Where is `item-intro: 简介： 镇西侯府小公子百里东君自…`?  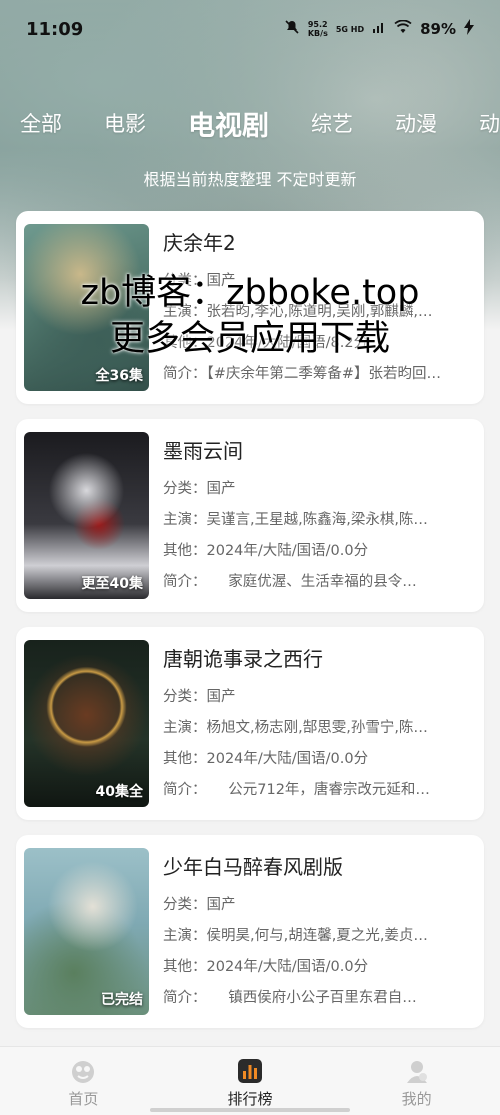 item-intro: 简介： 镇西侯府小公子百里东君自… is located at coordinates (290, 998).